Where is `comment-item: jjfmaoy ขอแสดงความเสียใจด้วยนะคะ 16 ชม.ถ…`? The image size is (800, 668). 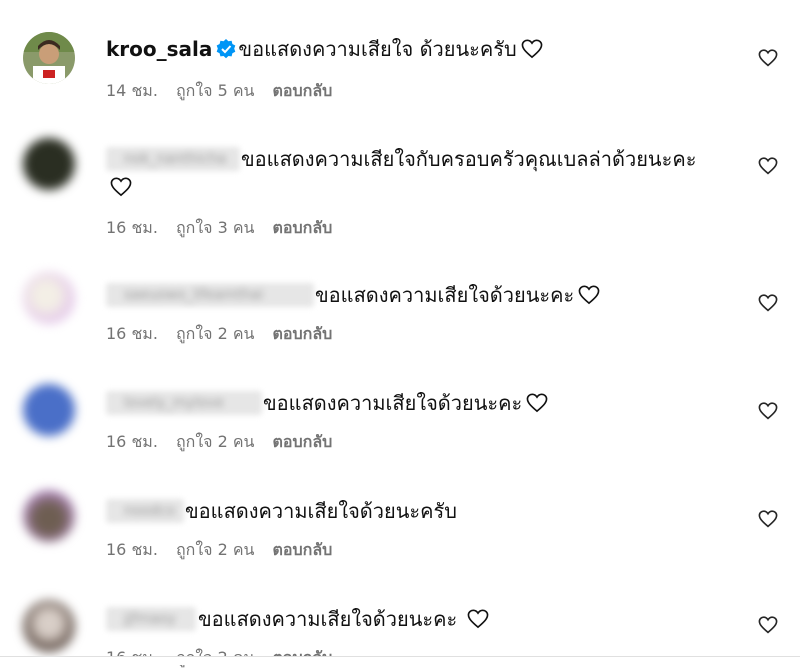
comment-item: jjfmaoy ขอแสดงความเสียใจด้วยนะคะ 16 ชม.ถ… is located at coordinates (400, 622).